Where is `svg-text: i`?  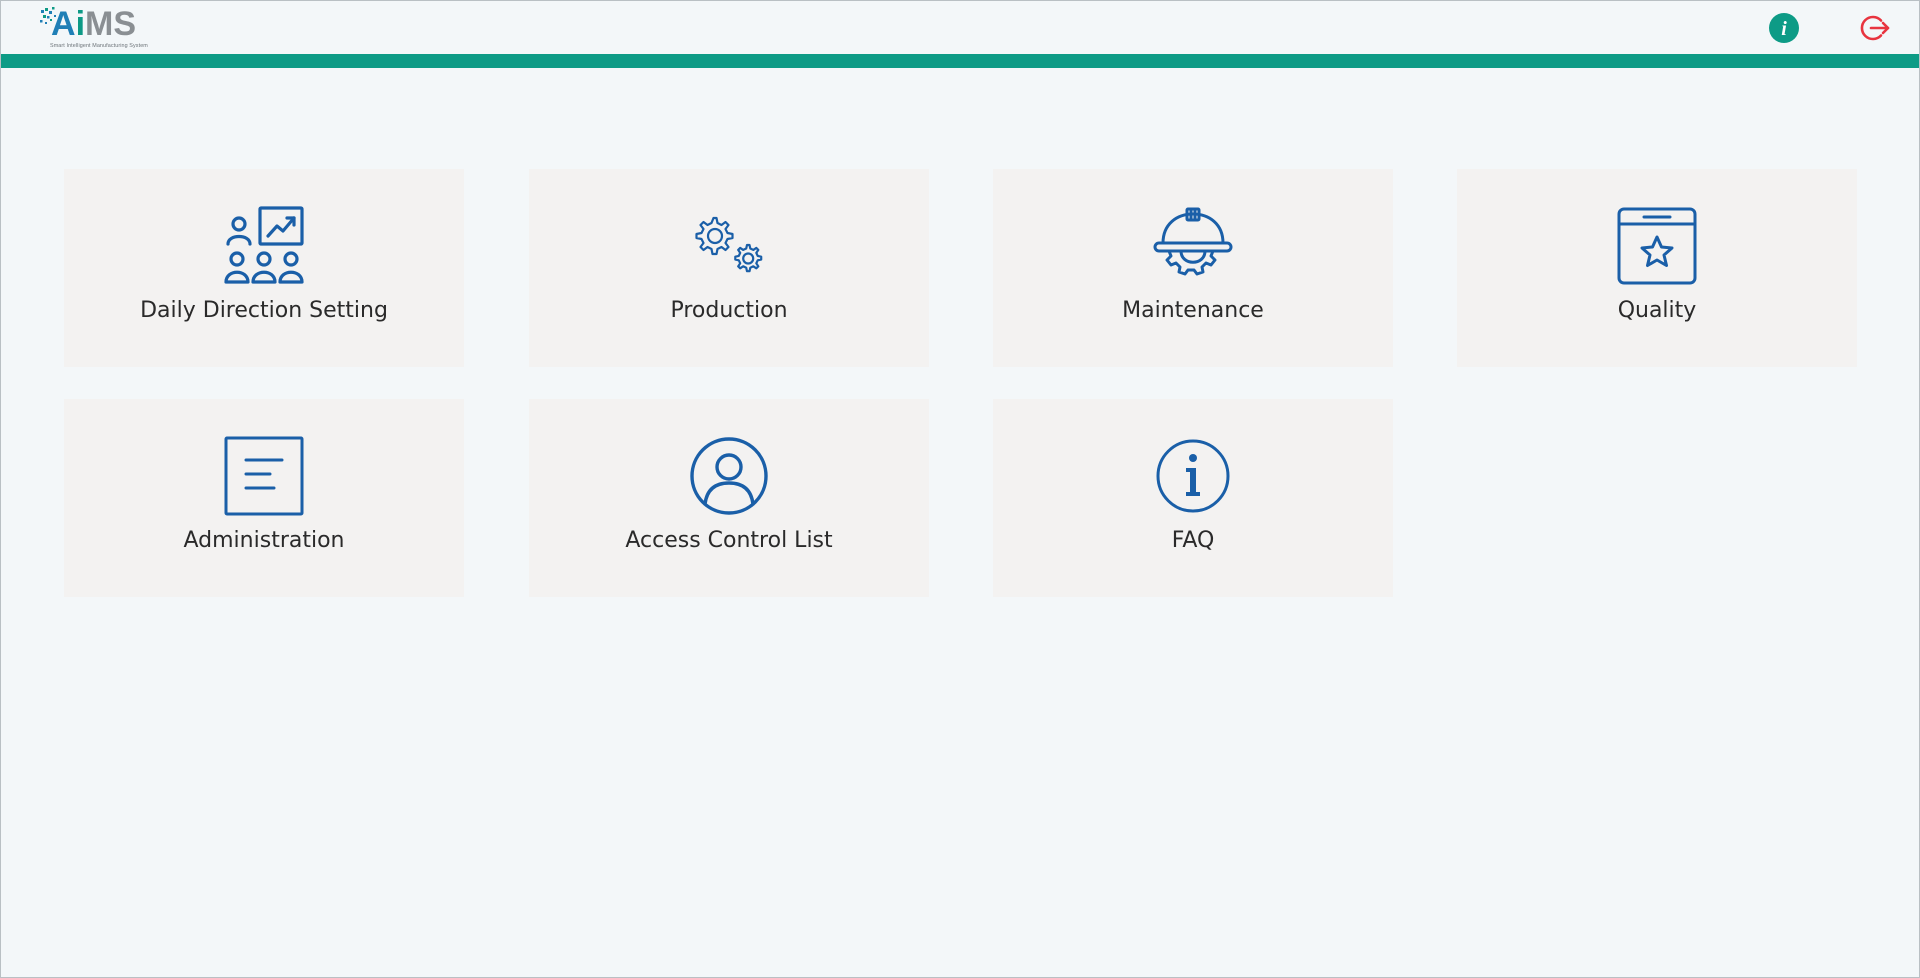
svg-text: i is located at coordinates (1784, 29).